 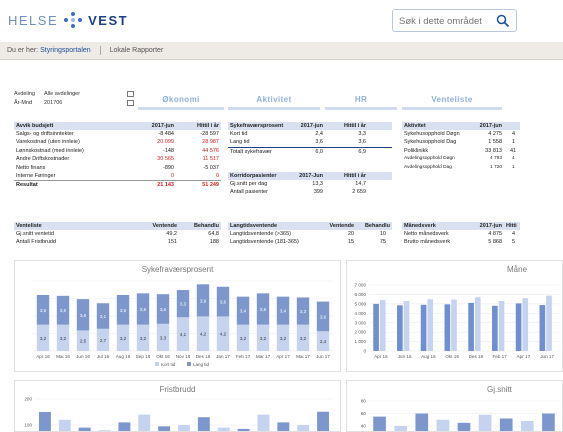 I want to click on cell-value: 4 793, so click(x=495, y=159).